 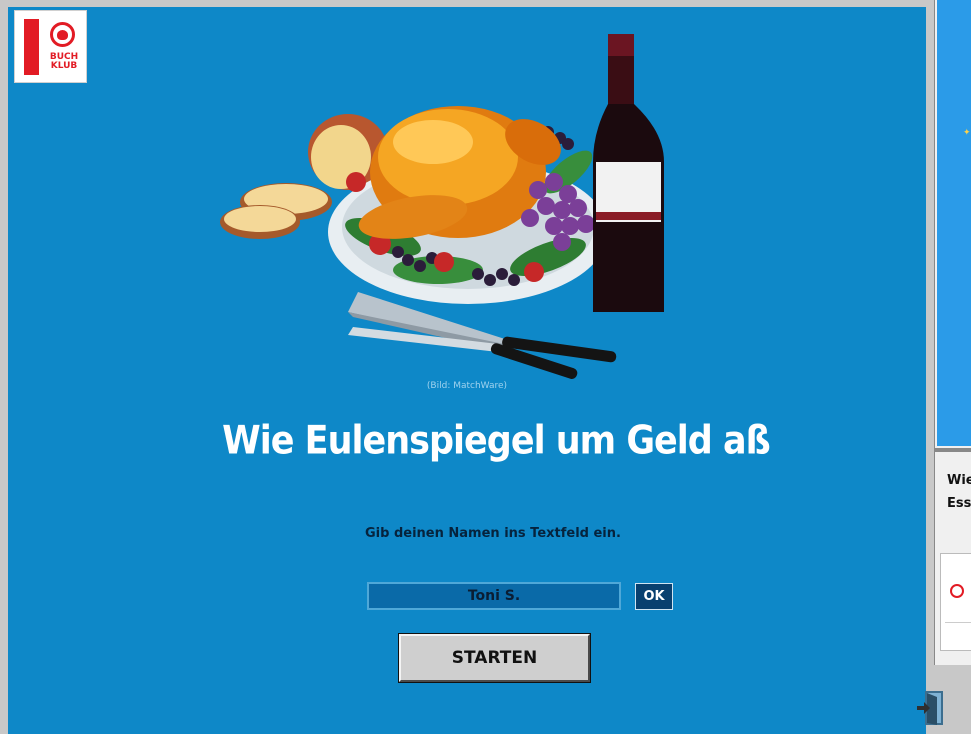 I want to click on ok-button: OK, so click(x=654, y=596).